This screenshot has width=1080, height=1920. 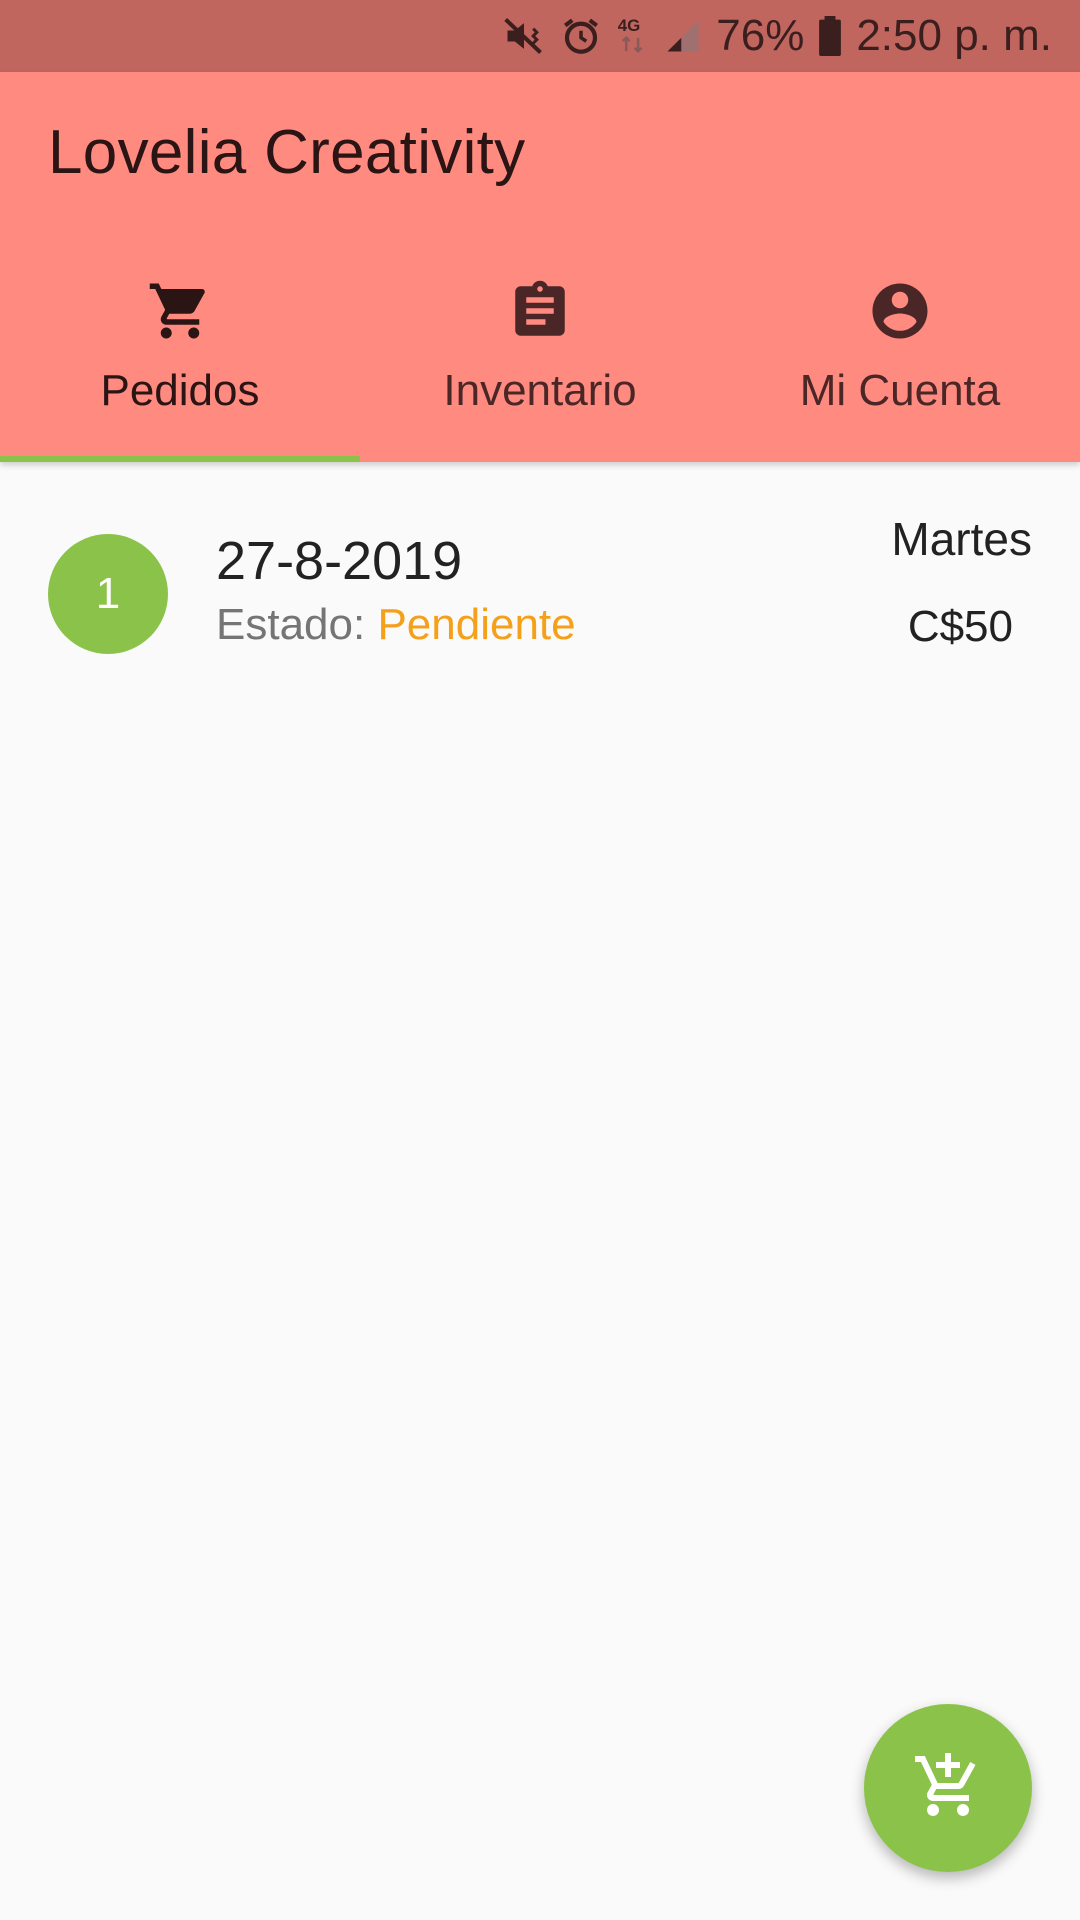 I want to click on order-day: Martes, so click(x=961, y=539).